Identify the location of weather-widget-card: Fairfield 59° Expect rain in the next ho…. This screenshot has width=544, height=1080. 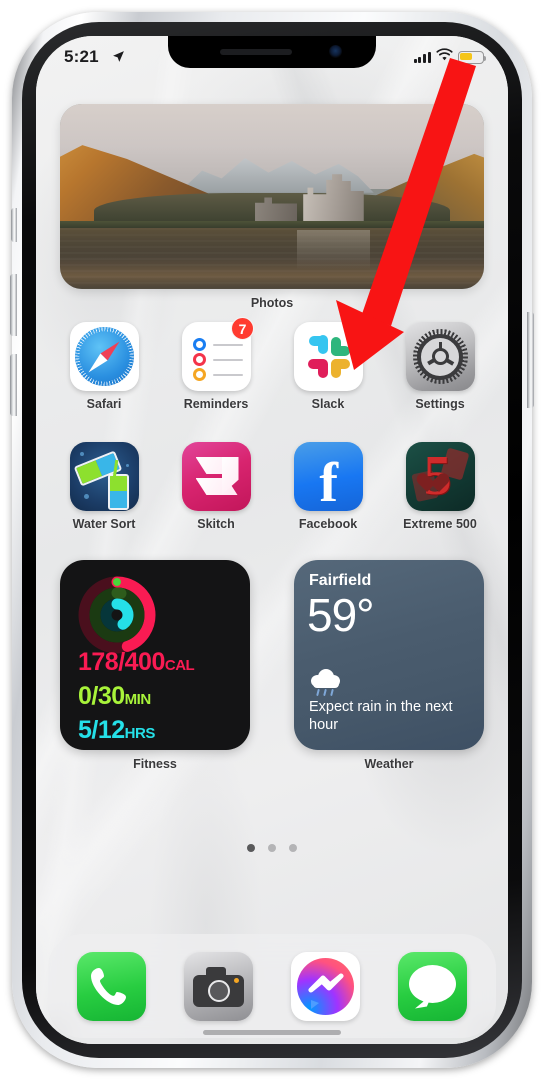
(389, 655).